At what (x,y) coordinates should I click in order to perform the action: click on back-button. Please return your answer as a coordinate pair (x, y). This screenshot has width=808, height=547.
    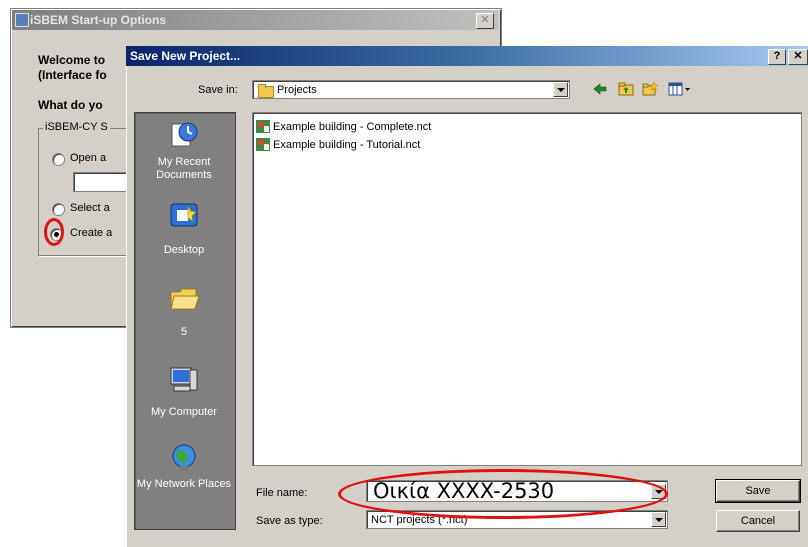
    Looking at the image, I should click on (600, 89).